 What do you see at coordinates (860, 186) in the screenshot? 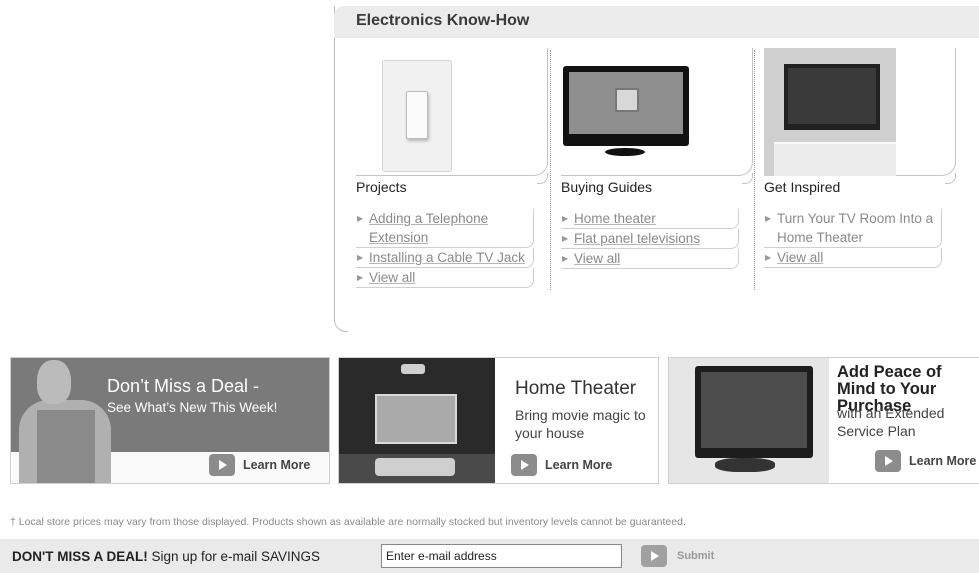
I see `get-inspired-title: Get Inspired` at bounding box center [860, 186].